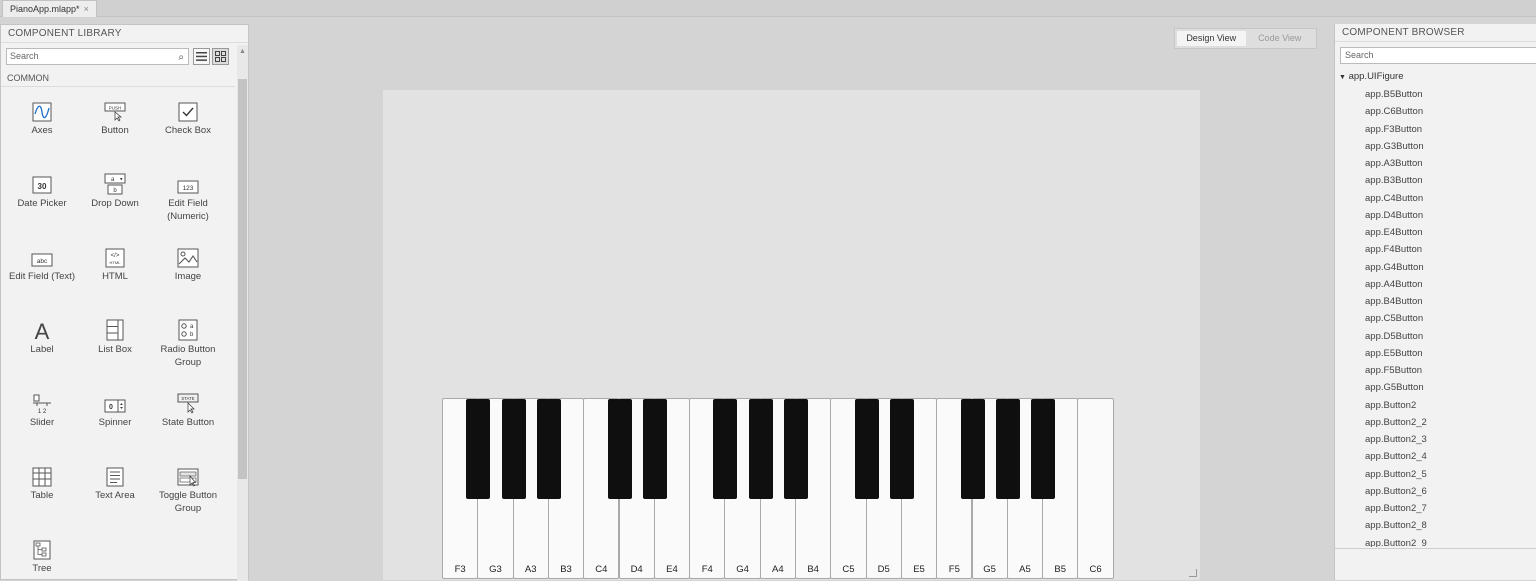 This screenshot has width=1536, height=581. Describe the element at coordinates (1396, 456) in the screenshot. I see `tree-item: app.Button2_4` at that location.